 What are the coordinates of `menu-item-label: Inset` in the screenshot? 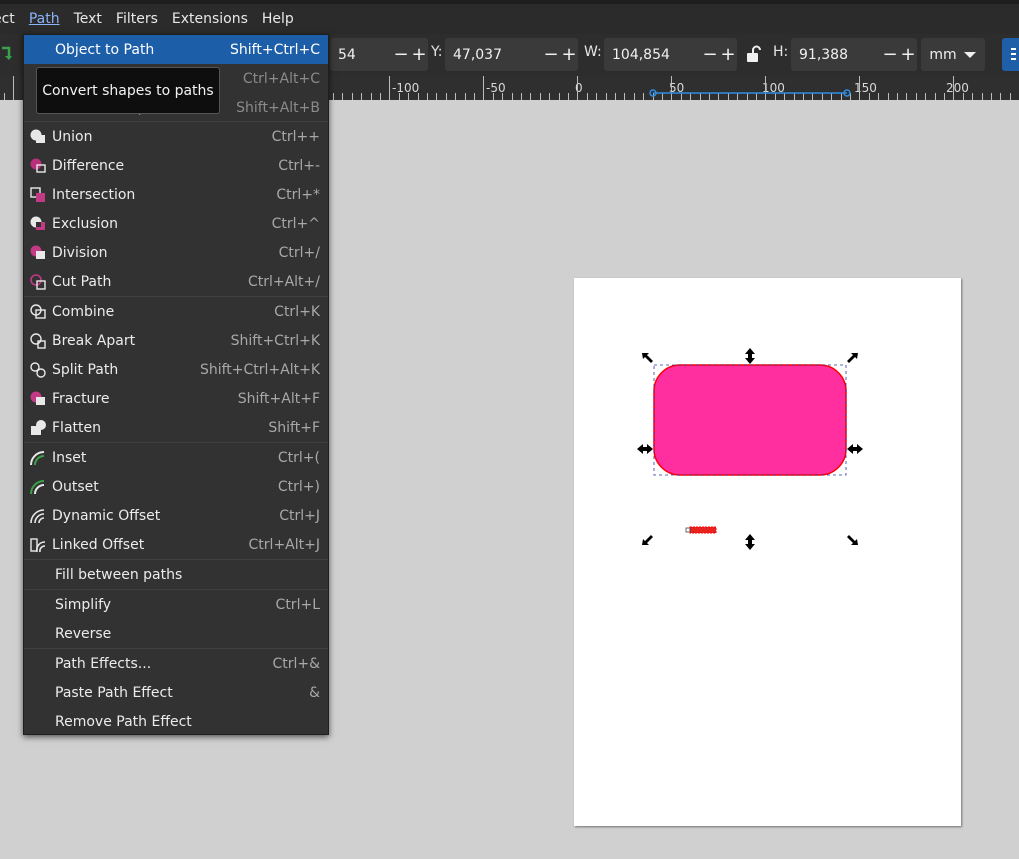 It's located at (69, 457).